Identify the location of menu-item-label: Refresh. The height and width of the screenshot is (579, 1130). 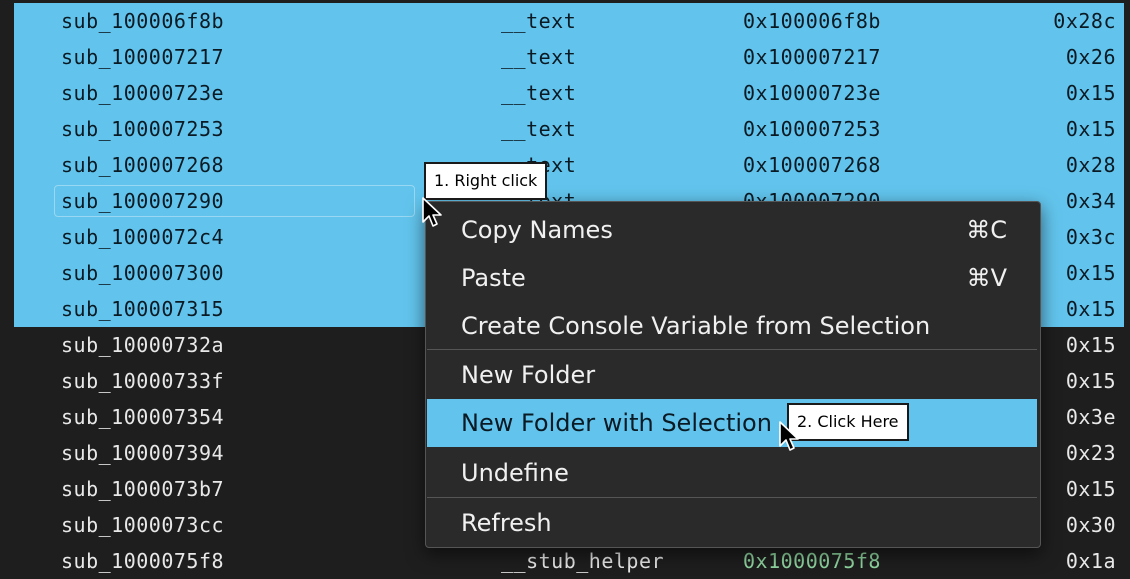
(506, 523).